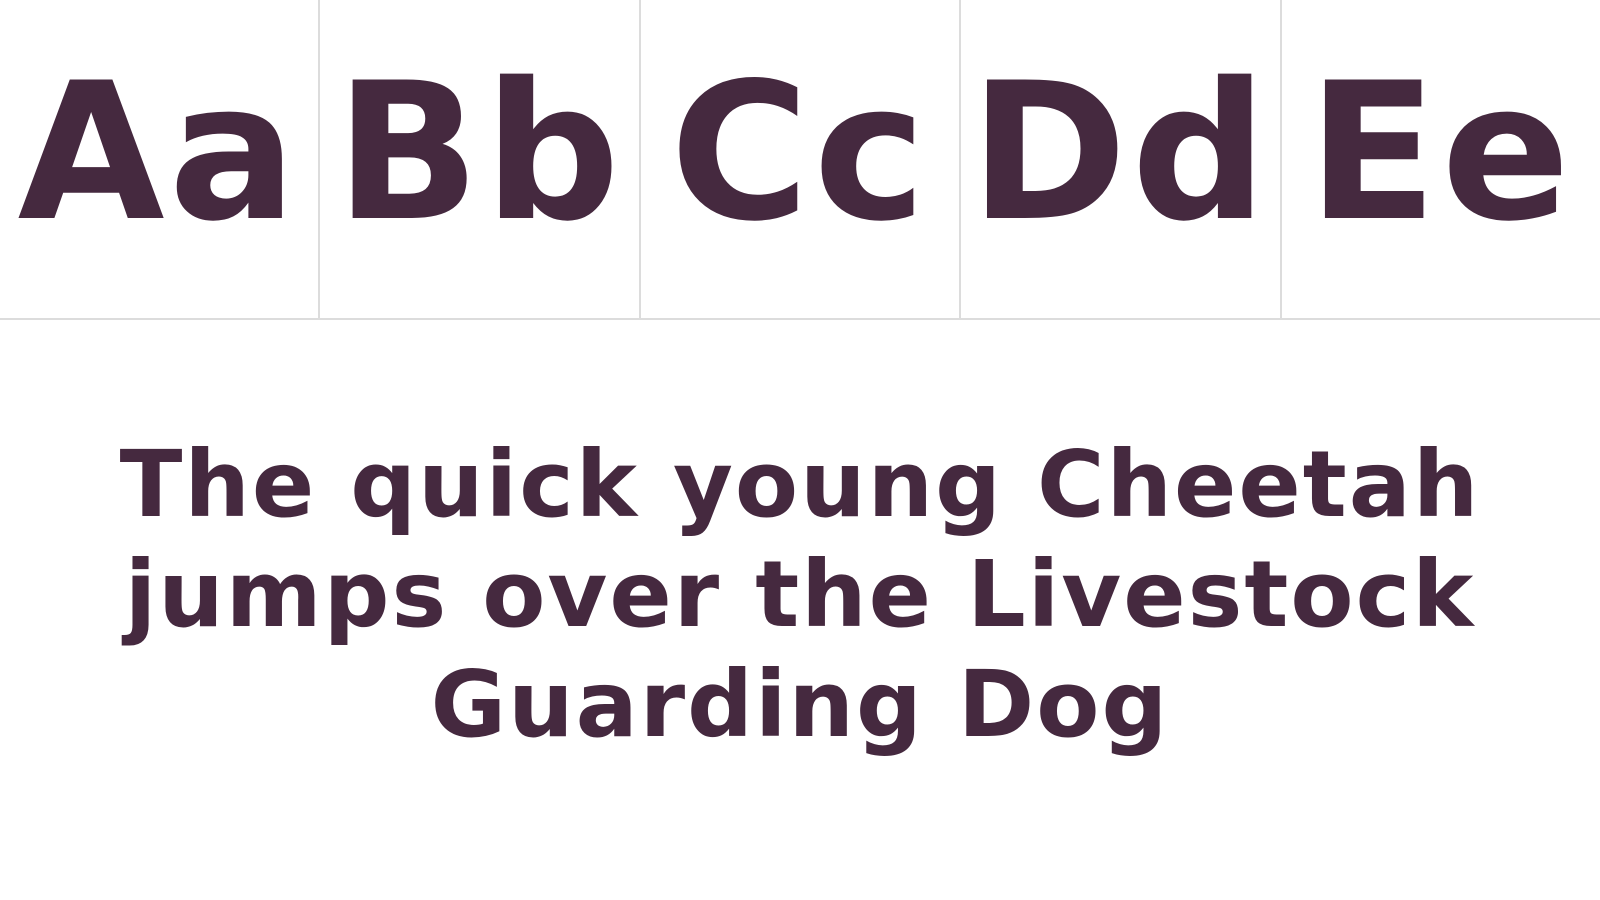 The height and width of the screenshot is (900, 1600). I want to click on glyph-cell-b: Bb, so click(480, 159).